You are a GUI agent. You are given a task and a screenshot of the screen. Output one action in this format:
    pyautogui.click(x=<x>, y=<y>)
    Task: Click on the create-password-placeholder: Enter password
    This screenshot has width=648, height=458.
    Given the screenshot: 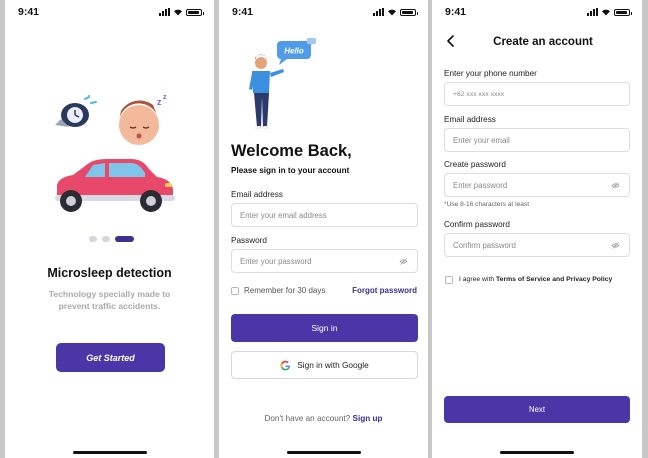 What is the action you would take?
    pyautogui.click(x=480, y=185)
    